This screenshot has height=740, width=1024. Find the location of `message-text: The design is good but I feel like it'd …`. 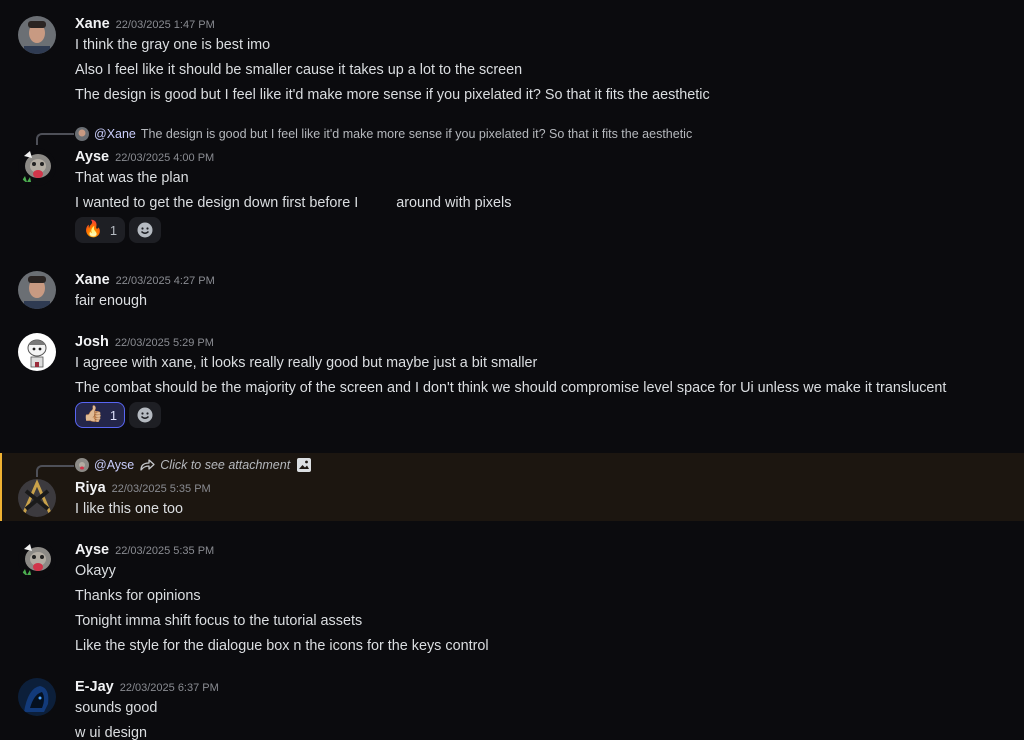

message-text: The design is good but I feel like it'd … is located at coordinates (392, 95).